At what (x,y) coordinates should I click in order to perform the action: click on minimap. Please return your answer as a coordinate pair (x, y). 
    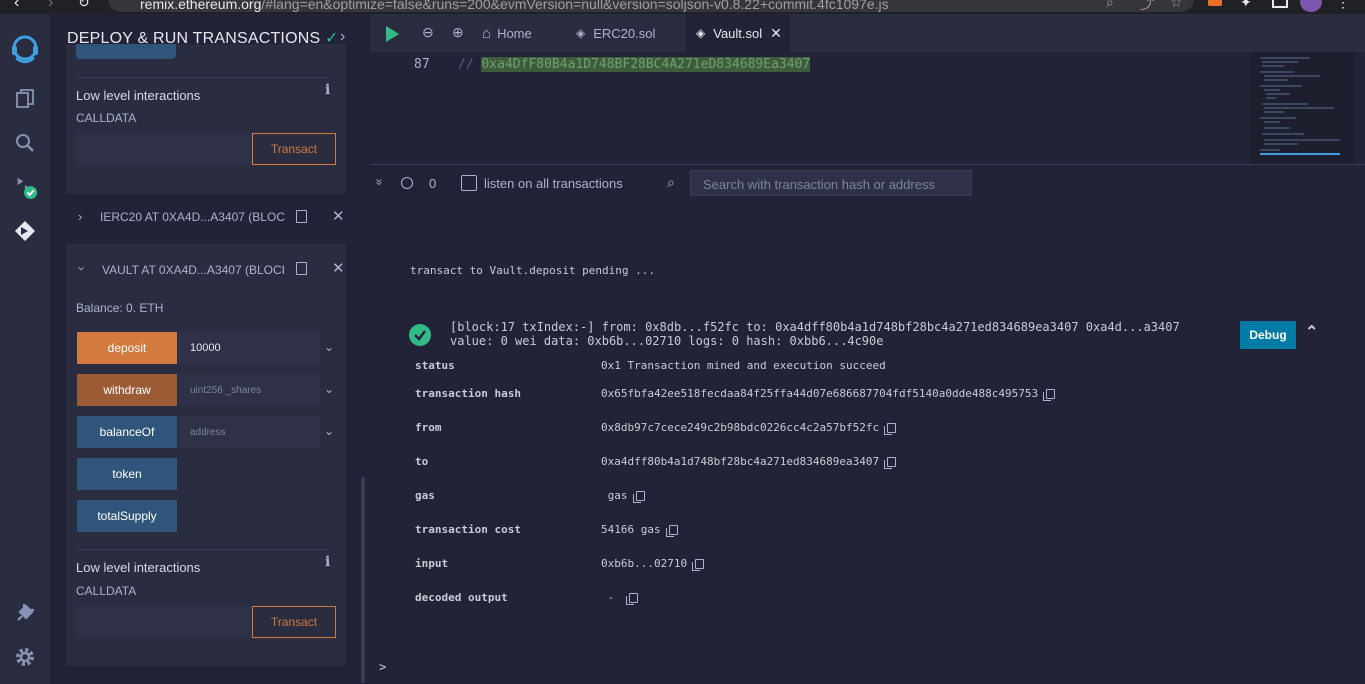
    Looking at the image, I should click on (1302, 108).